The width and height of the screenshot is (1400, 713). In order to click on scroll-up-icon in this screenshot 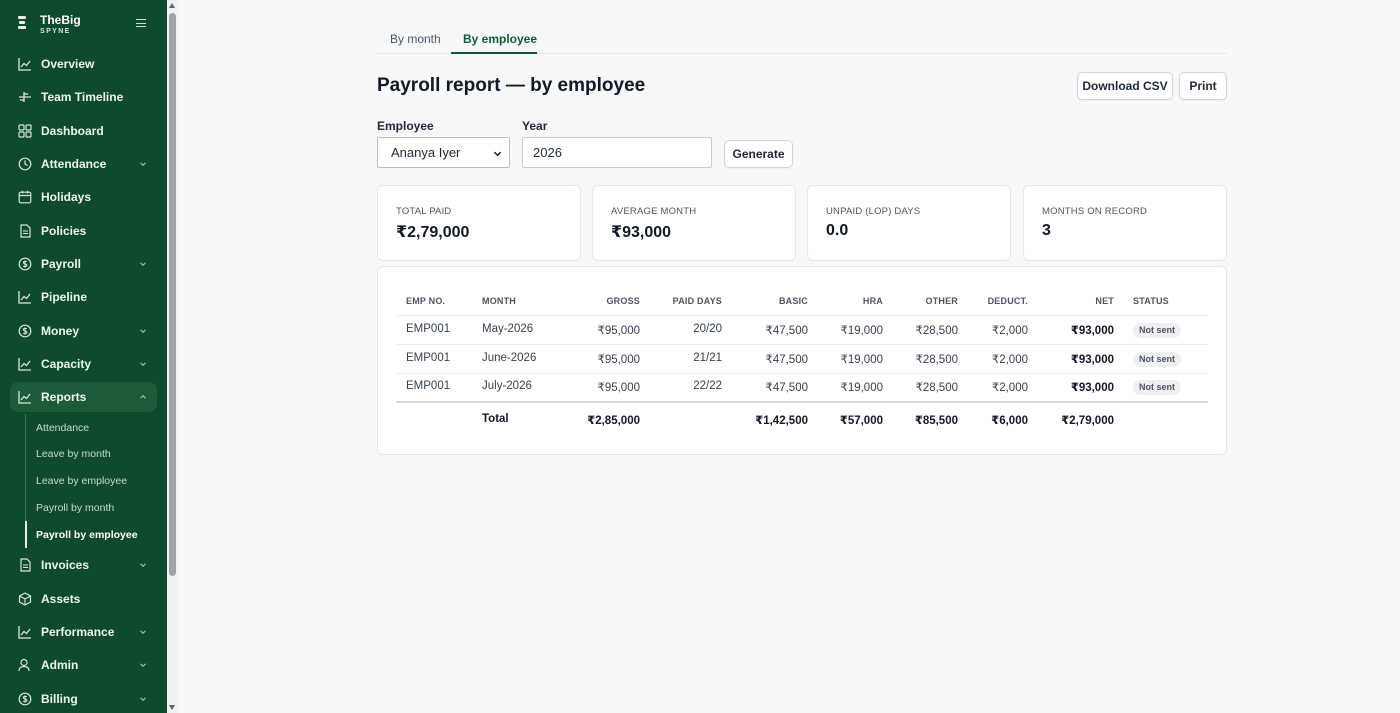, I will do `click(172, 5)`.